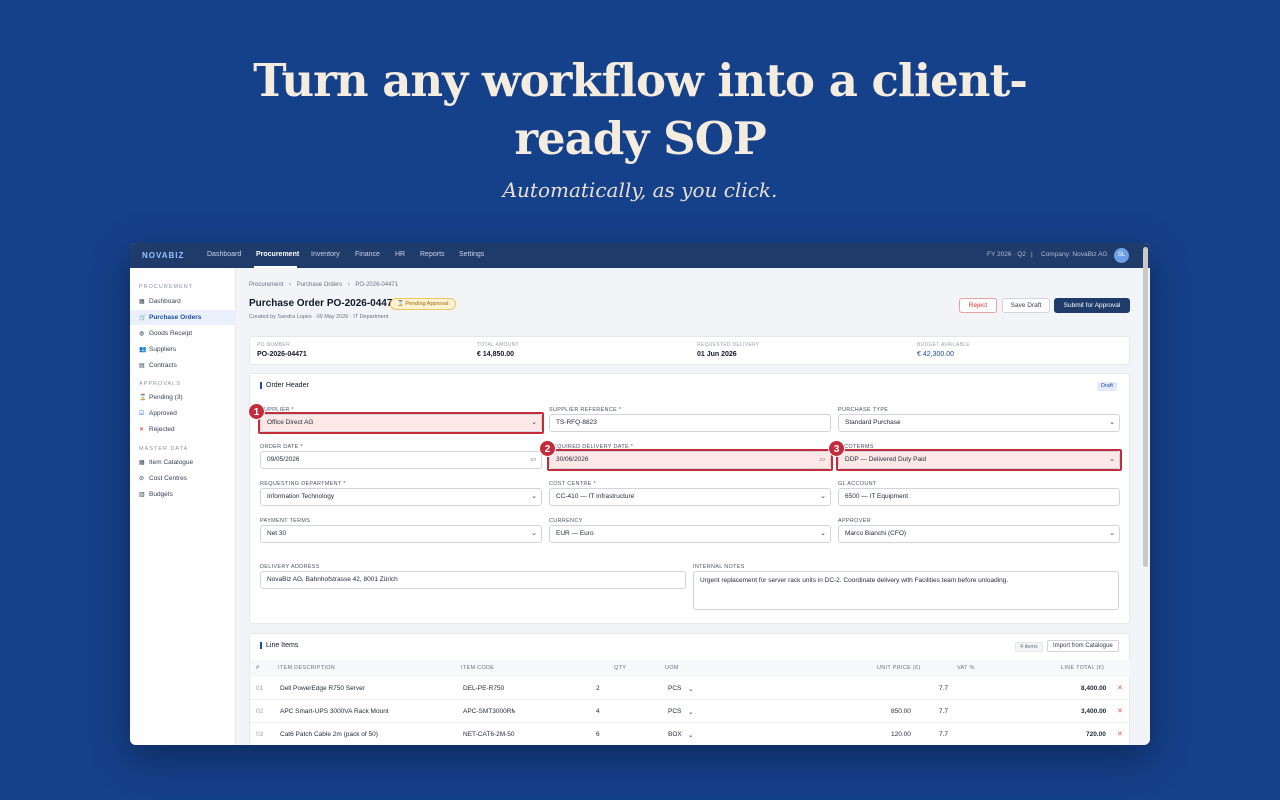 This screenshot has width=1280, height=800. I want to click on sidebar-item-label: Cost Centres, so click(168, 478).